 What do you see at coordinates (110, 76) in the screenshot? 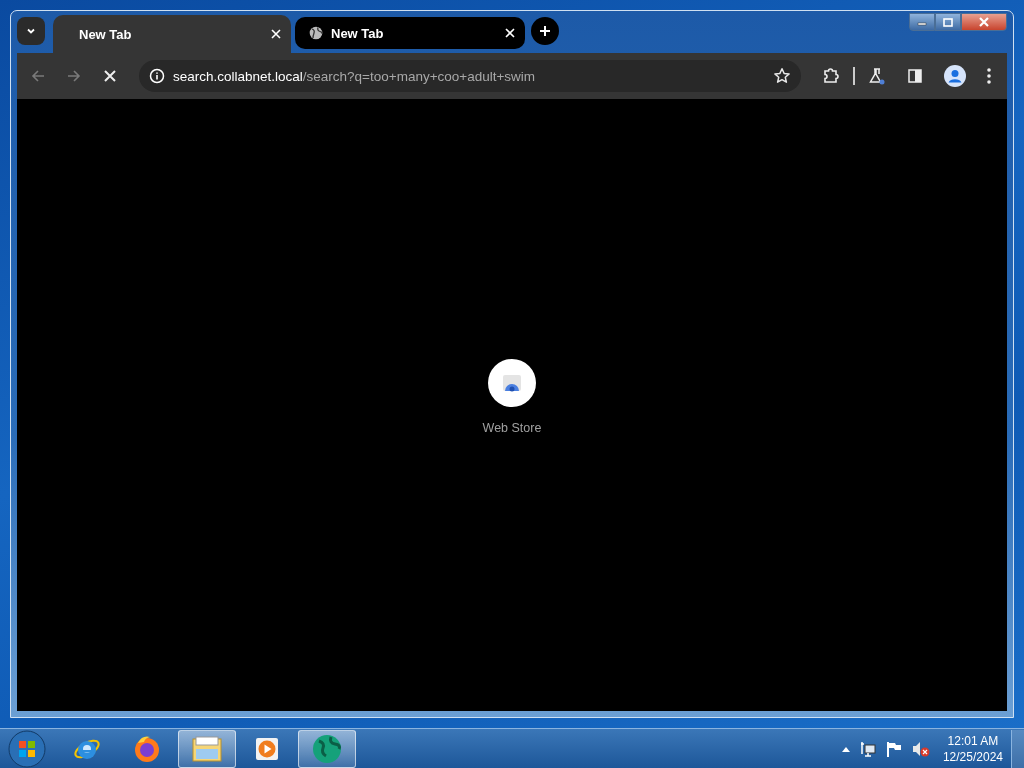
I see `stop-icon` at bounding box center [110, 76].